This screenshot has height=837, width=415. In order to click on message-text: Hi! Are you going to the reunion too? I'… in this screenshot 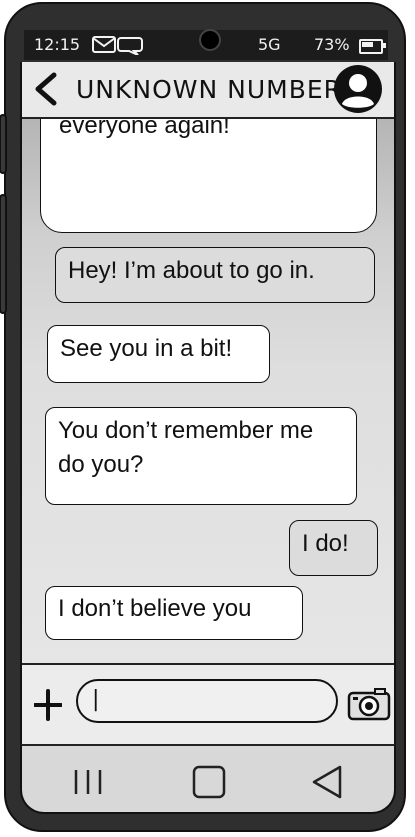, I will do `click(144, 128)`.